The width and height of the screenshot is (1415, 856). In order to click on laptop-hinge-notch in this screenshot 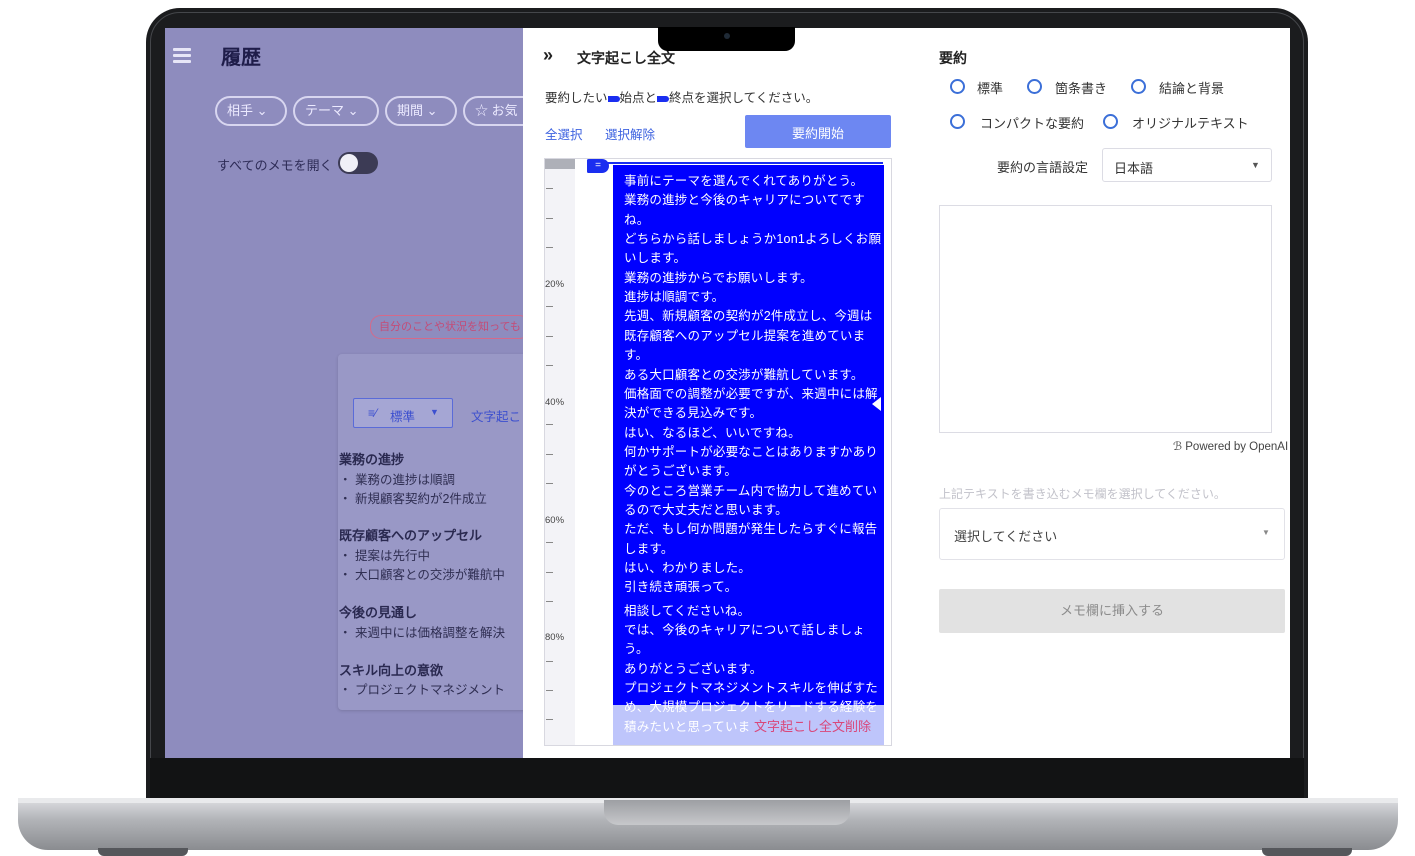, I will do `click(727, 812)`.